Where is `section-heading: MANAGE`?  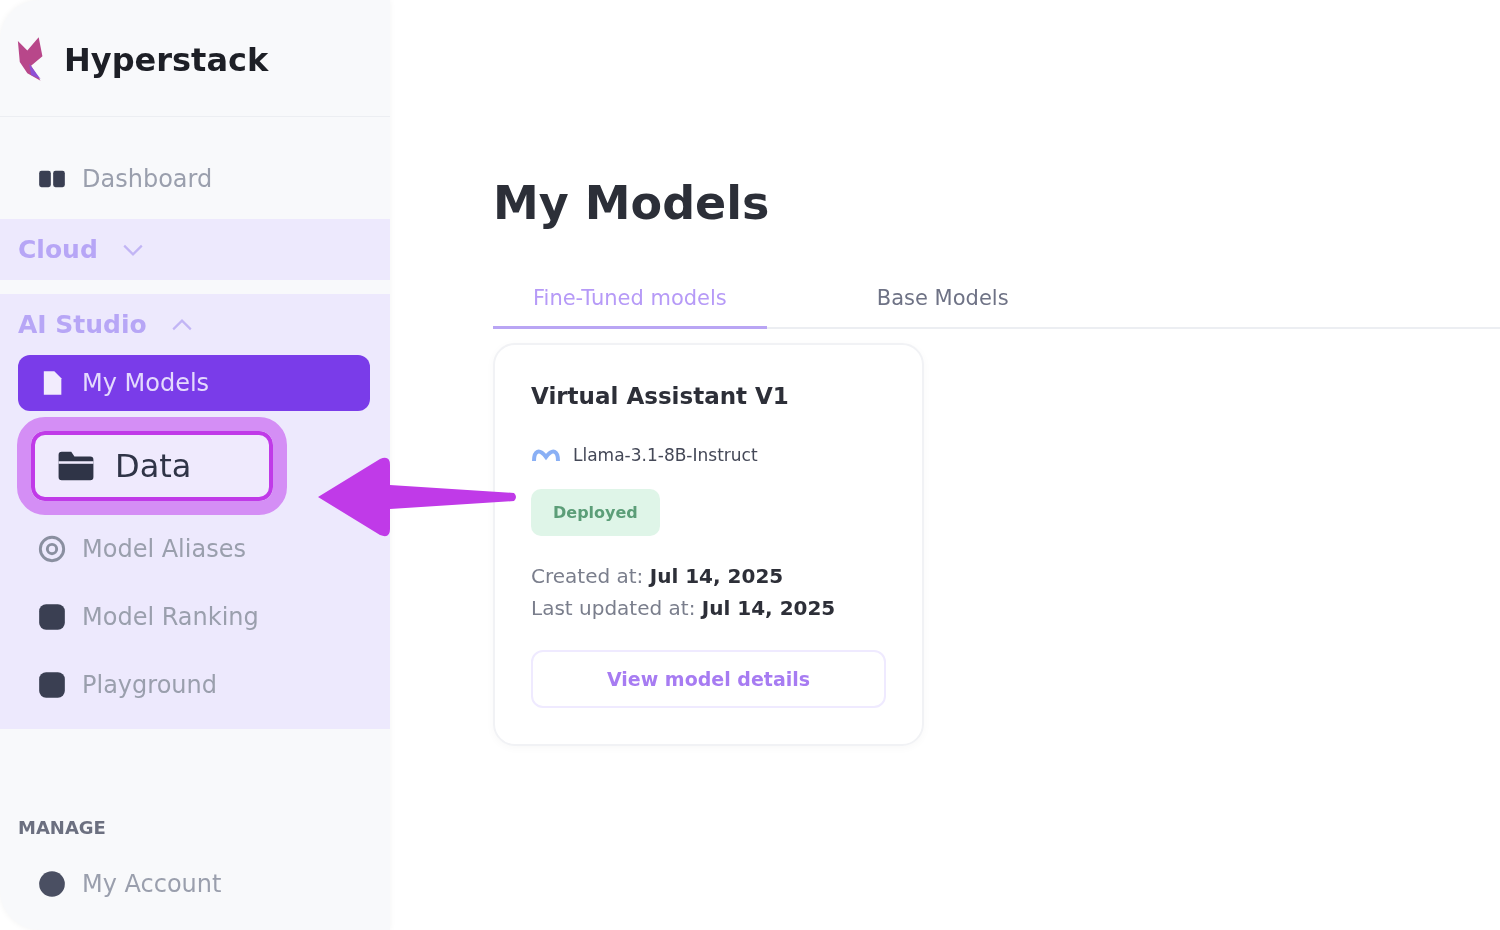 section-heading: MANAGE is located at coordinates (62, 827).